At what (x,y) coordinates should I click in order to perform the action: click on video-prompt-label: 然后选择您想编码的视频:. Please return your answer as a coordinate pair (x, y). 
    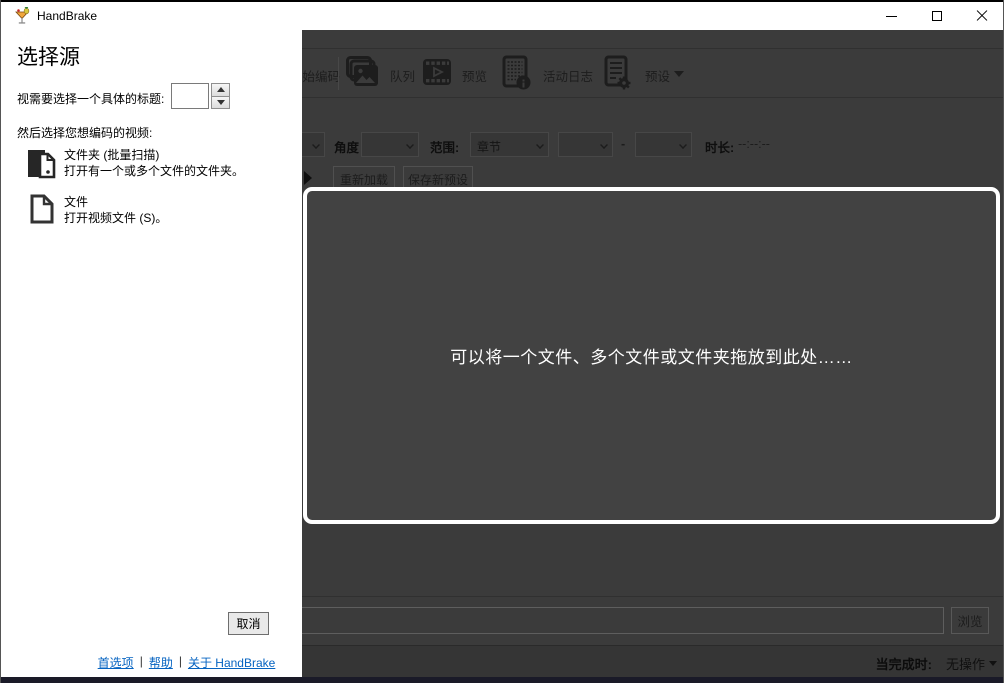
    Looking at the image, I should click on (85, 133).